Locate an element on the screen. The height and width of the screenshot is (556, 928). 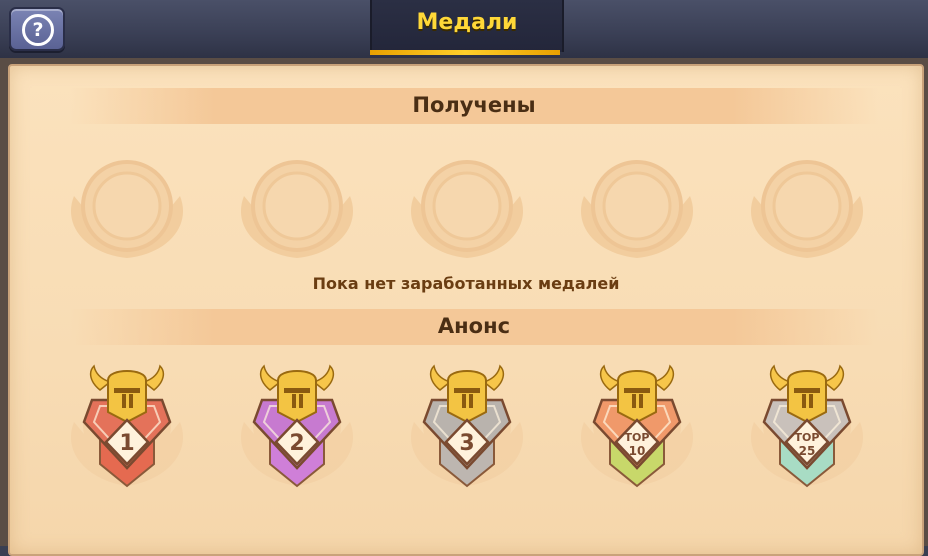
question-icon: ? is located at coordinates (38, 30).